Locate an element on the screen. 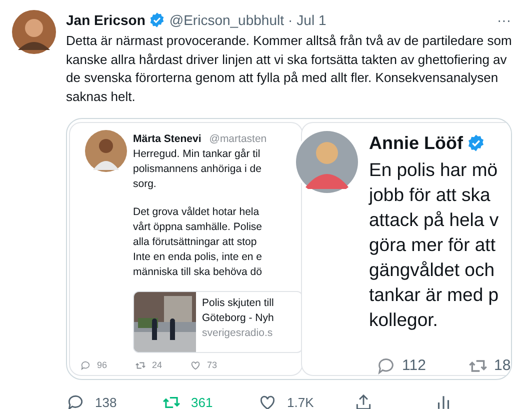 This screenshot has height=409, width=527. share-button is located at coordinates (363, 401).